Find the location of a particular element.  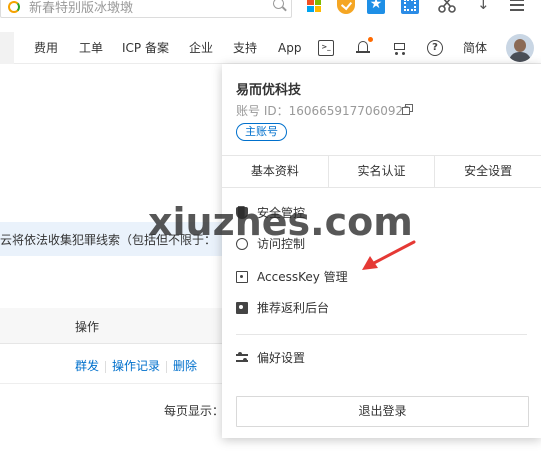

nav-link-tickets: 工单 is located at coordinates (91, 48).